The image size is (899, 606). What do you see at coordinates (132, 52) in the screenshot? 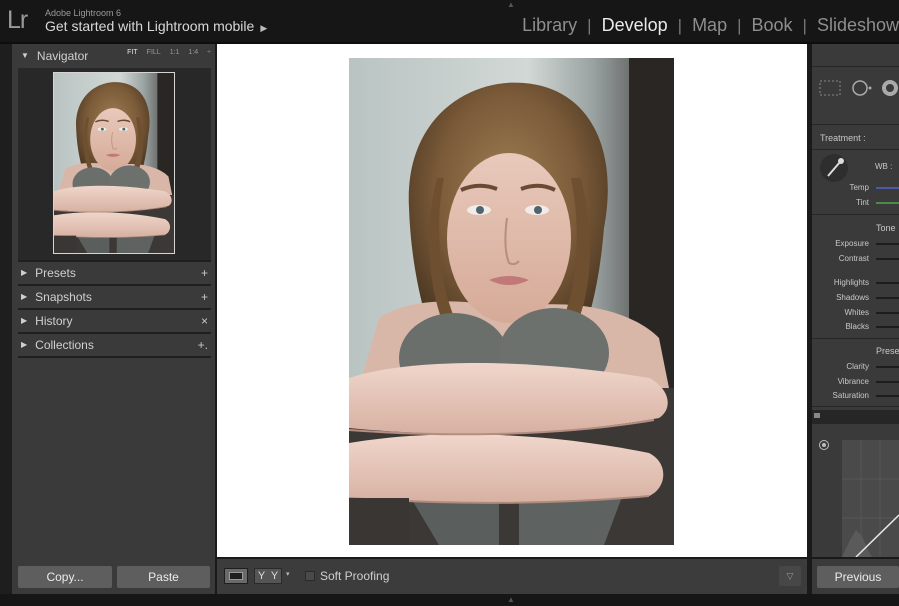
I see `zoom-fit: FIT` at bounding box center [132, 52].